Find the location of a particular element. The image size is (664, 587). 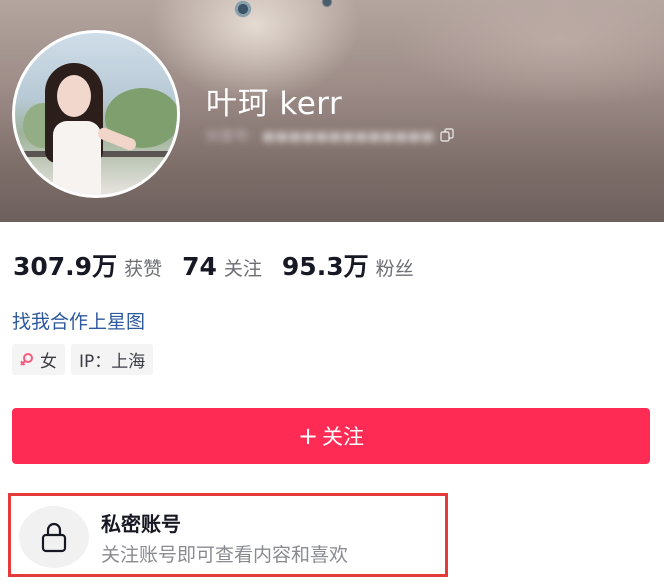

plus-icon: + is located at coordinates (308, 436).